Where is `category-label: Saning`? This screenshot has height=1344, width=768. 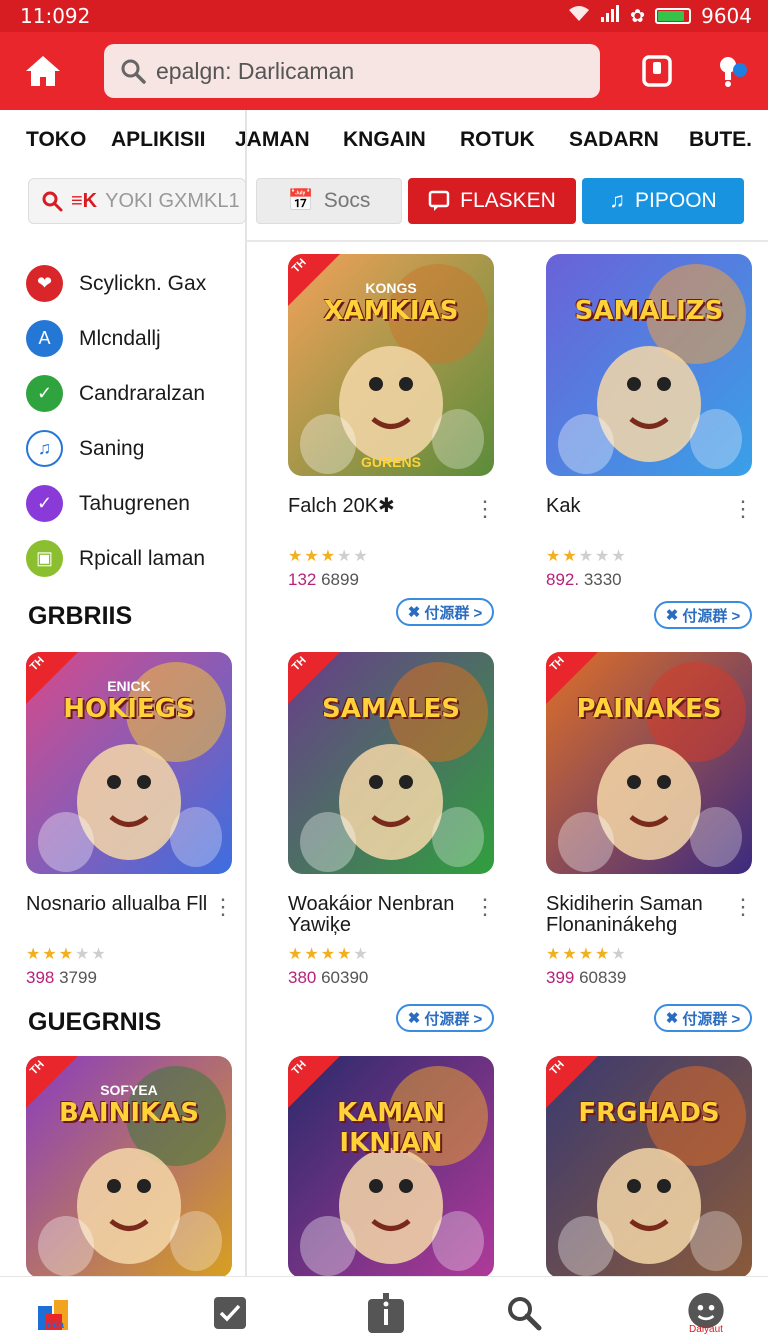
category-label: Saning is located at coordinates (112, 448).